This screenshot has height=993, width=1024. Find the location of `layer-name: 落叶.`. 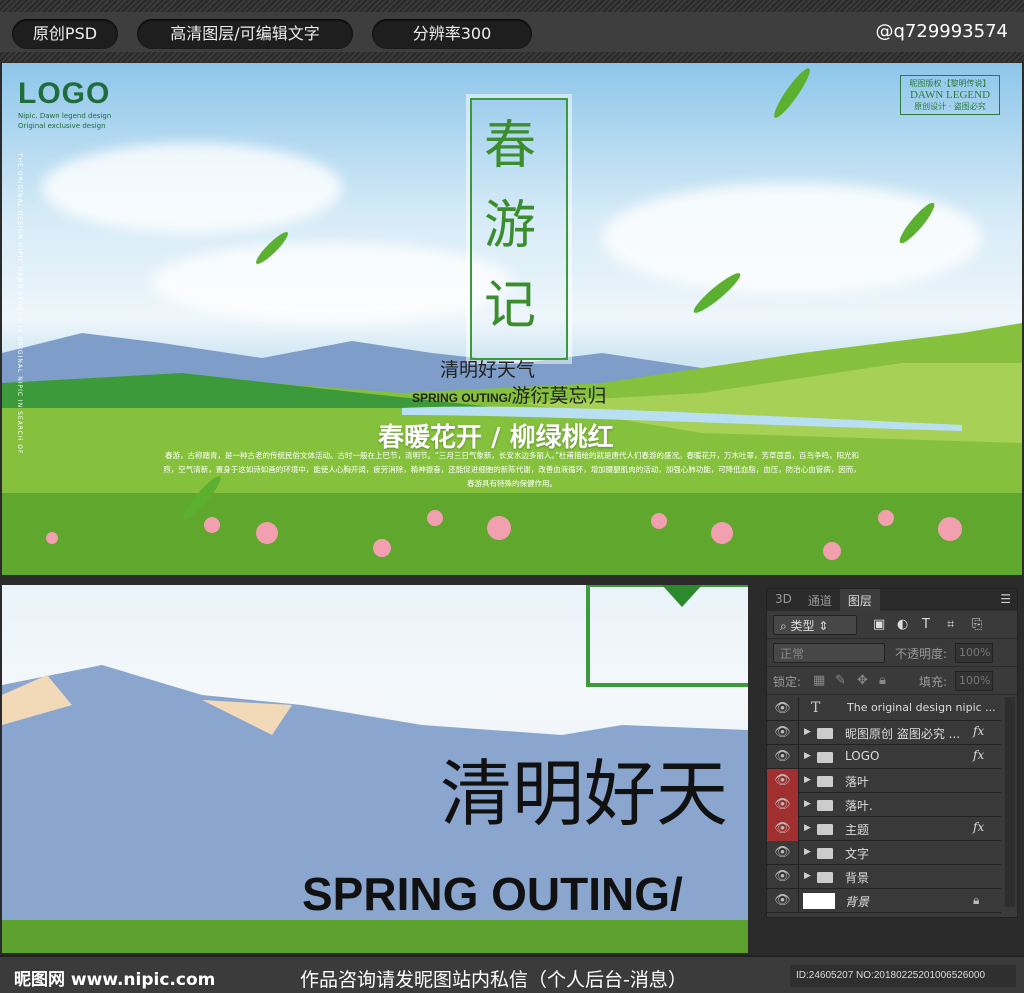

layer-name: 落叶. is located at coordinates (859, 806).